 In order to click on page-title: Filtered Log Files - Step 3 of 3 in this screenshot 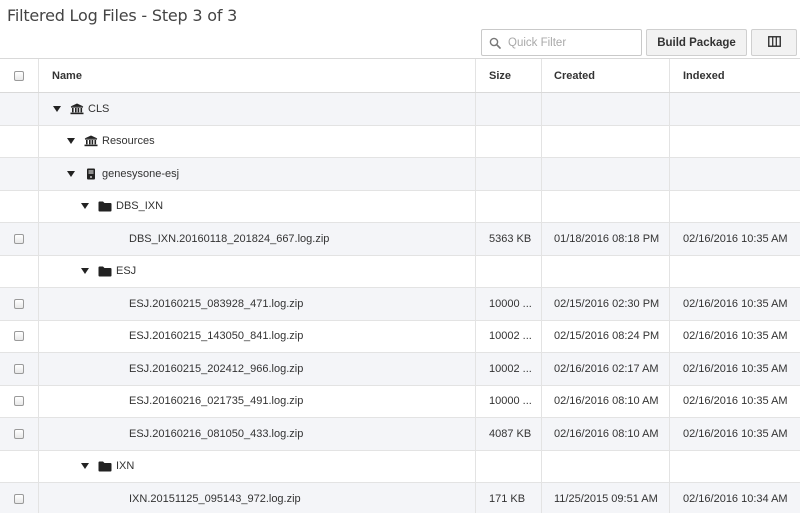, I will do `click(122, 15)`.